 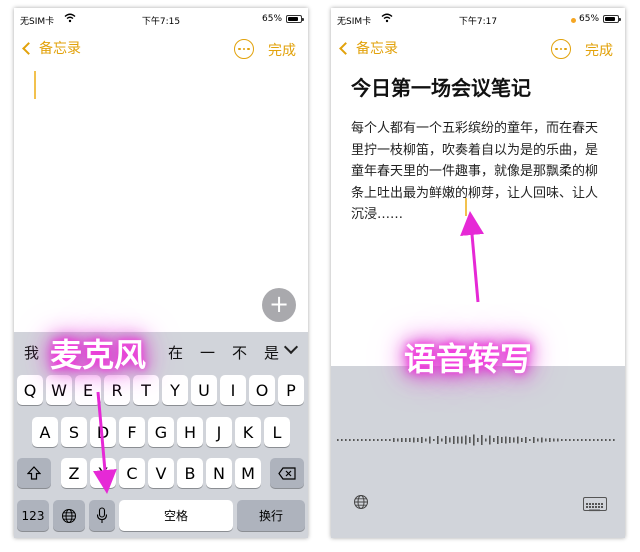 I want to click on arrow-to-text, so click(x=472, y=257).